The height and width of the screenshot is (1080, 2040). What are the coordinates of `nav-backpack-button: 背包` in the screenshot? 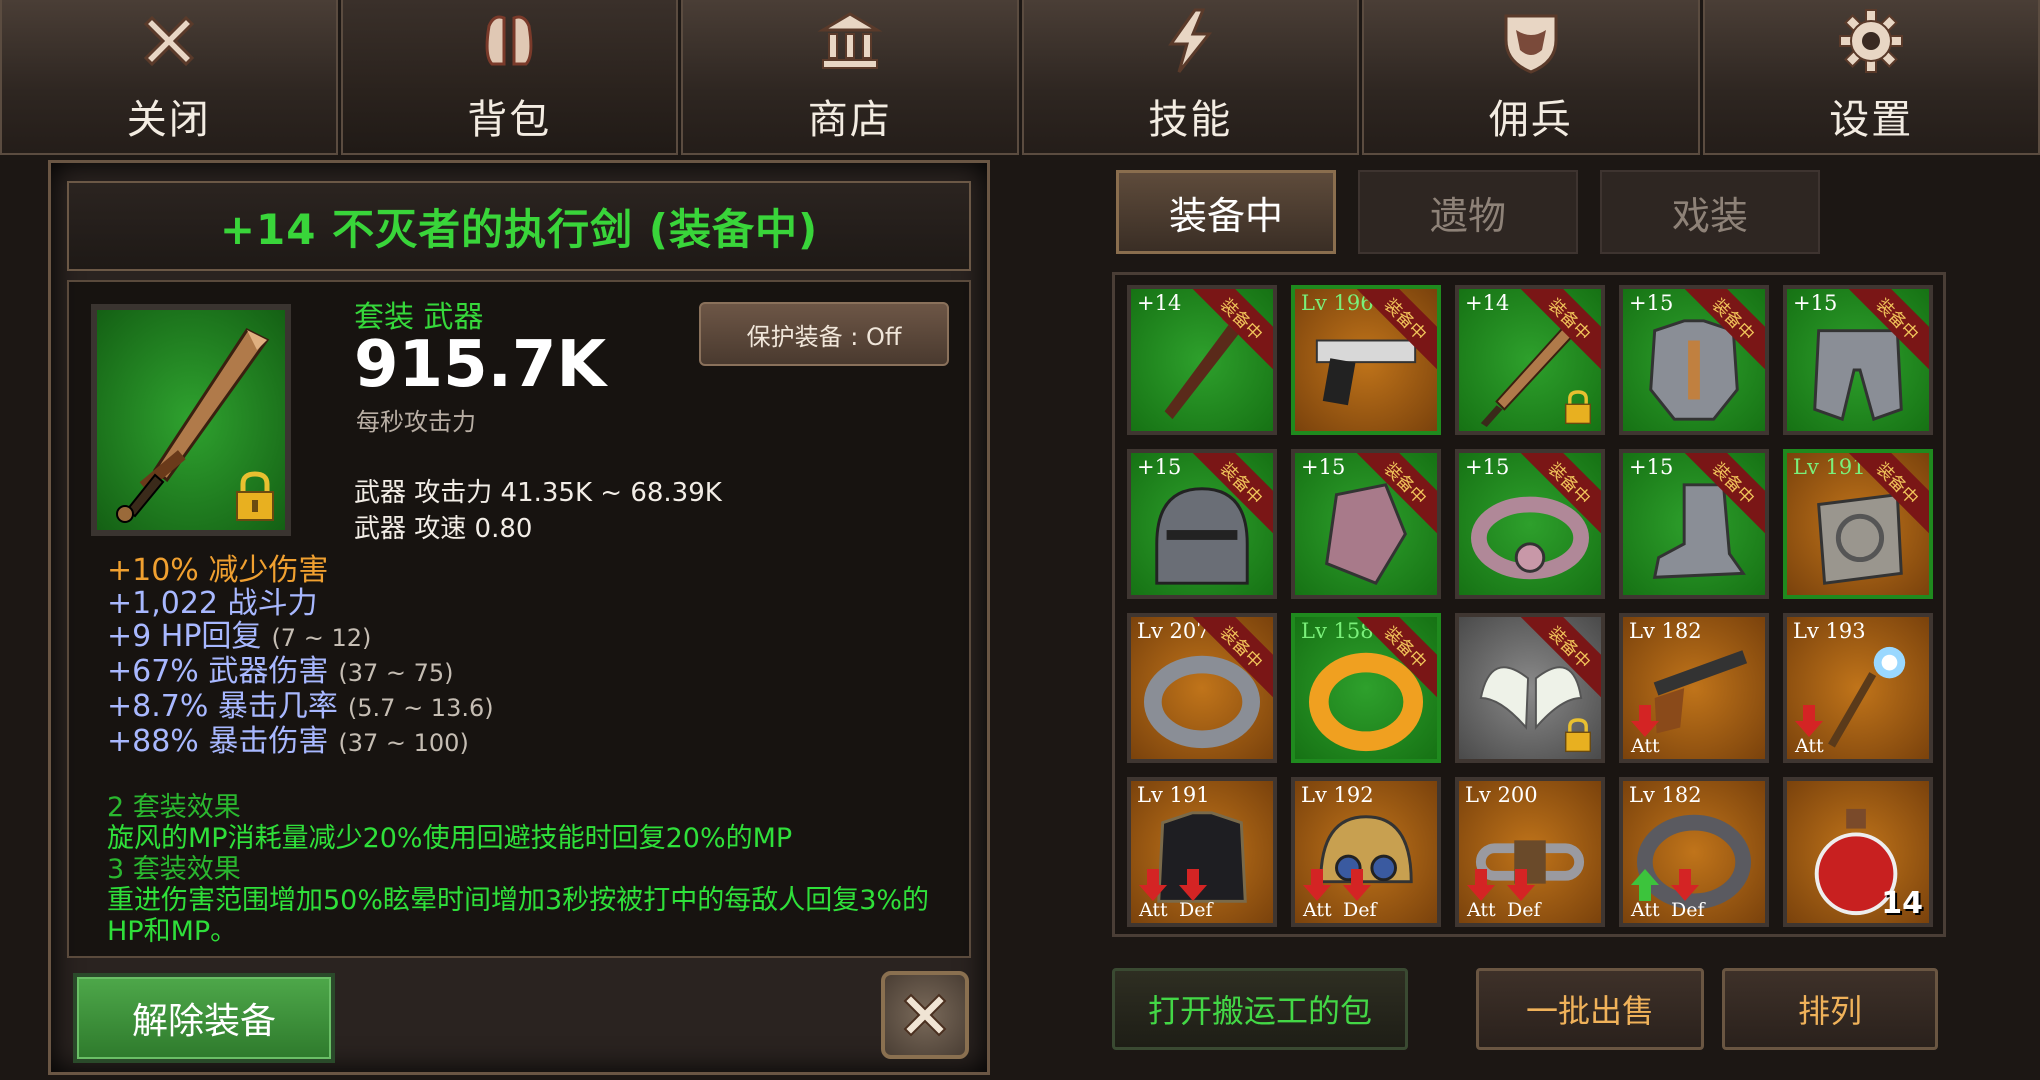 It's located at (509, 77).